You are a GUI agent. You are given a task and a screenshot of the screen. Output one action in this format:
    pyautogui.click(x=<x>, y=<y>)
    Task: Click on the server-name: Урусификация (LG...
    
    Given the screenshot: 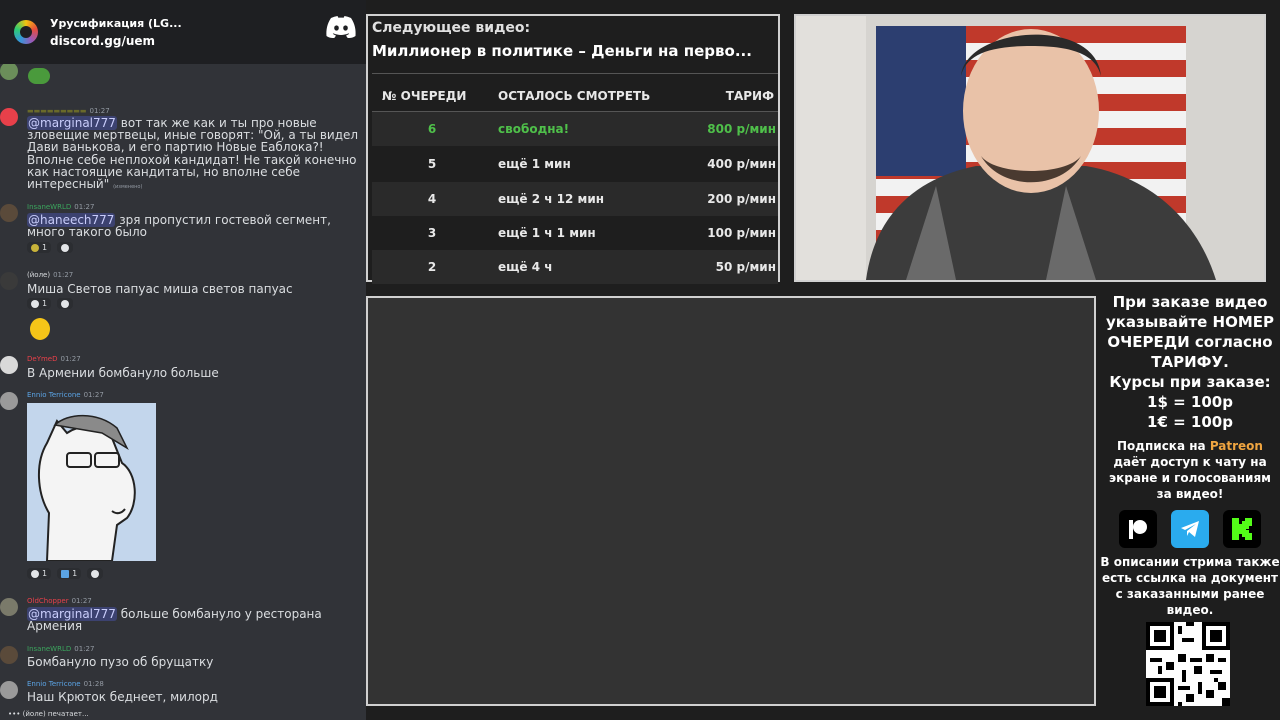 What is the action you would take?
    pyautogui.click(x=116, y=23)
    